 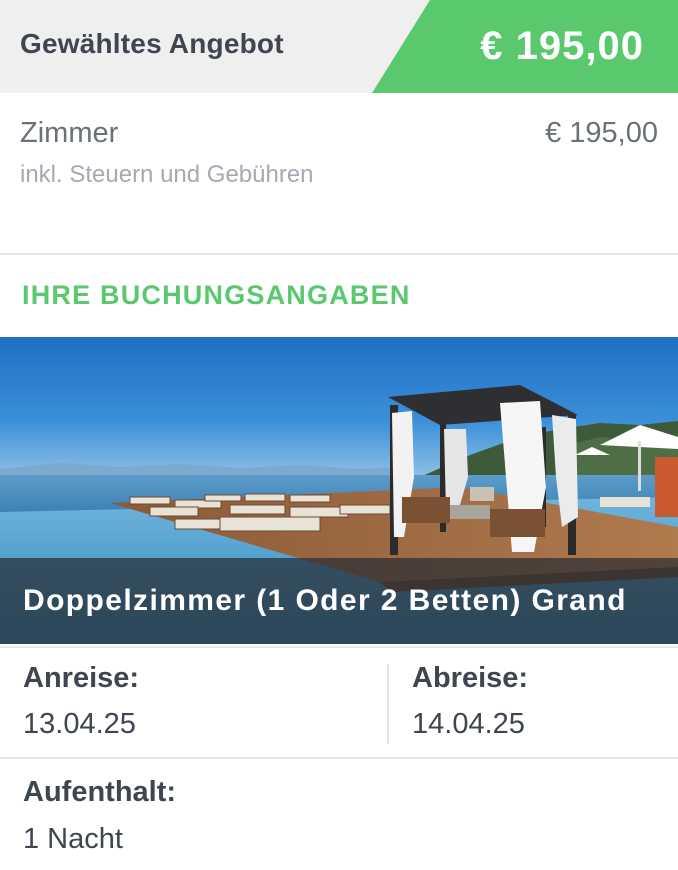 I want to click on departure-date: 14.04.25, so click(x=468, y=724).